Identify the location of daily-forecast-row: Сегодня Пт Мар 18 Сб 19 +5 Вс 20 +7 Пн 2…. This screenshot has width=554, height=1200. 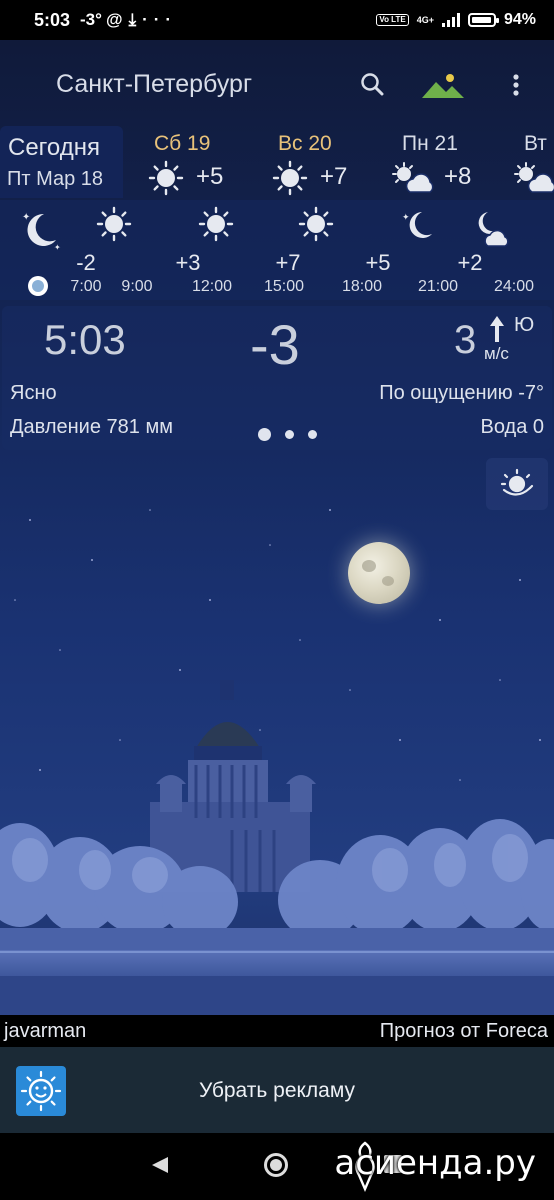
(277, 162).